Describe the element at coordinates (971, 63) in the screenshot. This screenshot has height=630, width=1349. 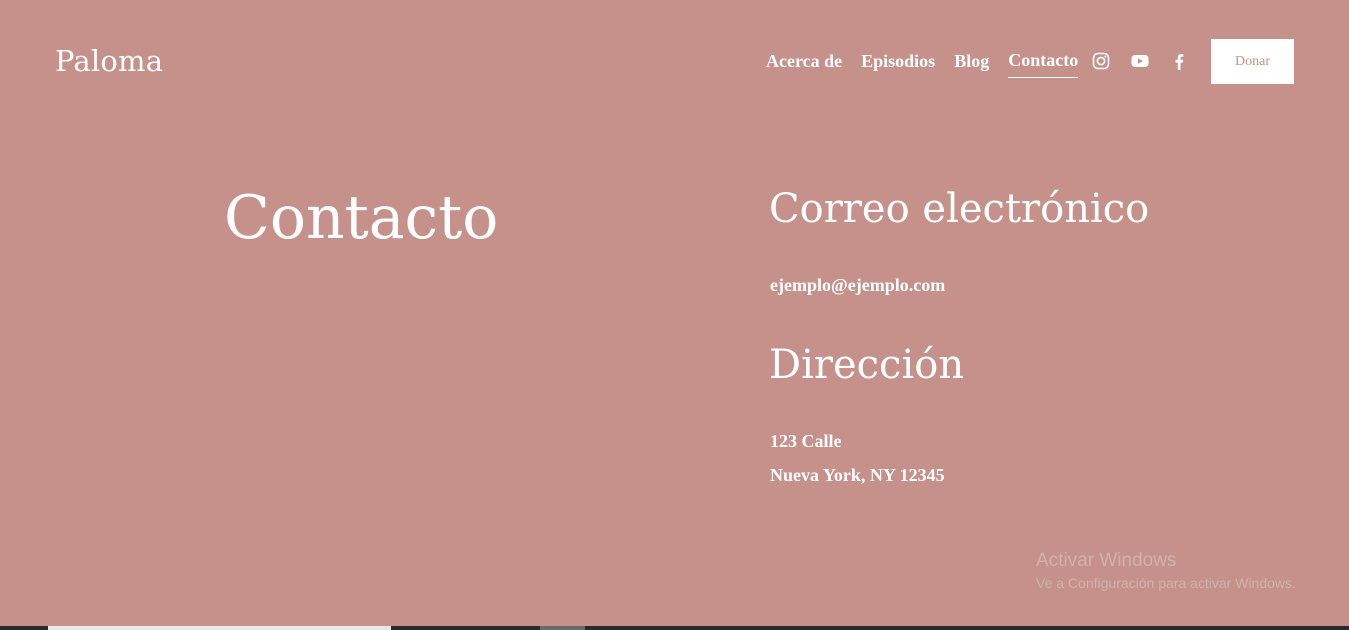
I see `nav-link-blog: Blog` at that location.